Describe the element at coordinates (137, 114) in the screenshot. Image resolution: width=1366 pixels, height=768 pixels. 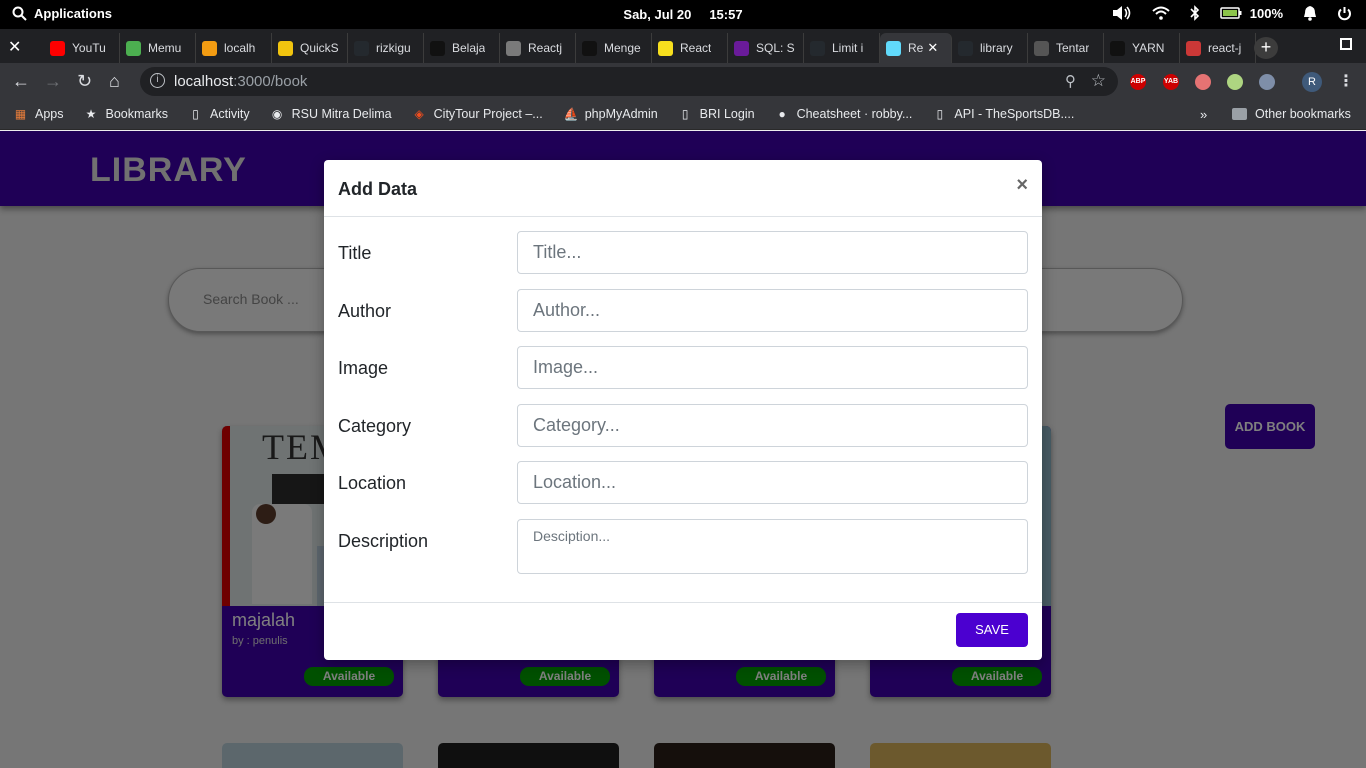
I see `bookmark-label: Bookmarks` at that location.